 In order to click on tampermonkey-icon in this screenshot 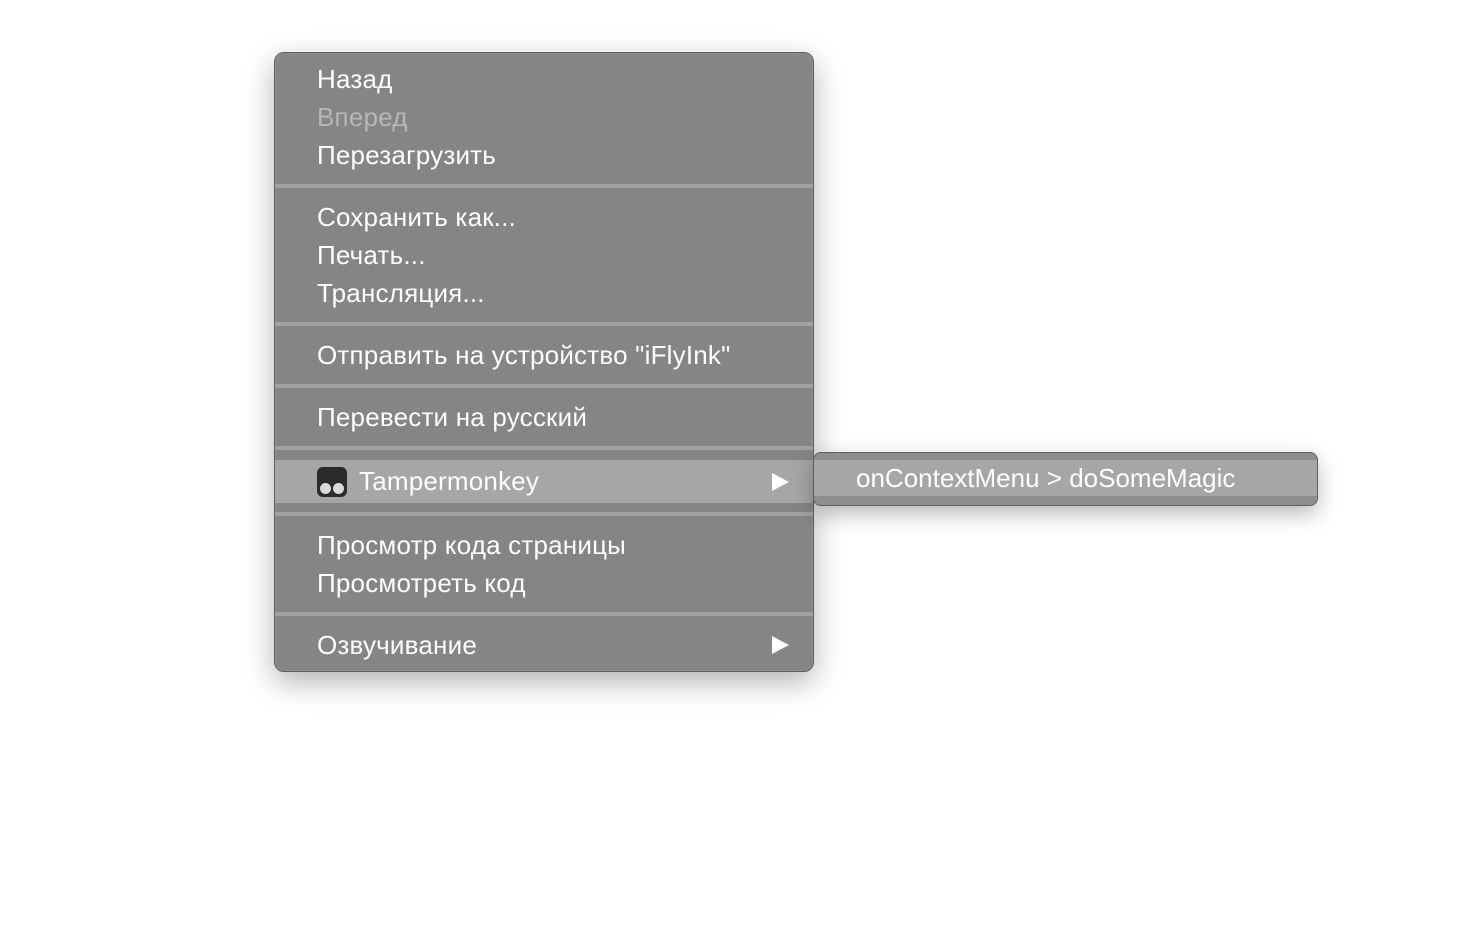, I will do `click(332, 481)`.